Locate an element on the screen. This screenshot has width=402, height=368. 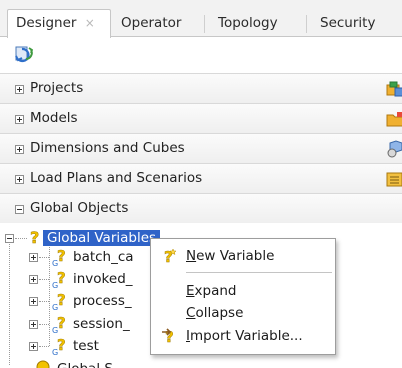
tree-item-label: invoked_ is located at coordinates (103, 279).